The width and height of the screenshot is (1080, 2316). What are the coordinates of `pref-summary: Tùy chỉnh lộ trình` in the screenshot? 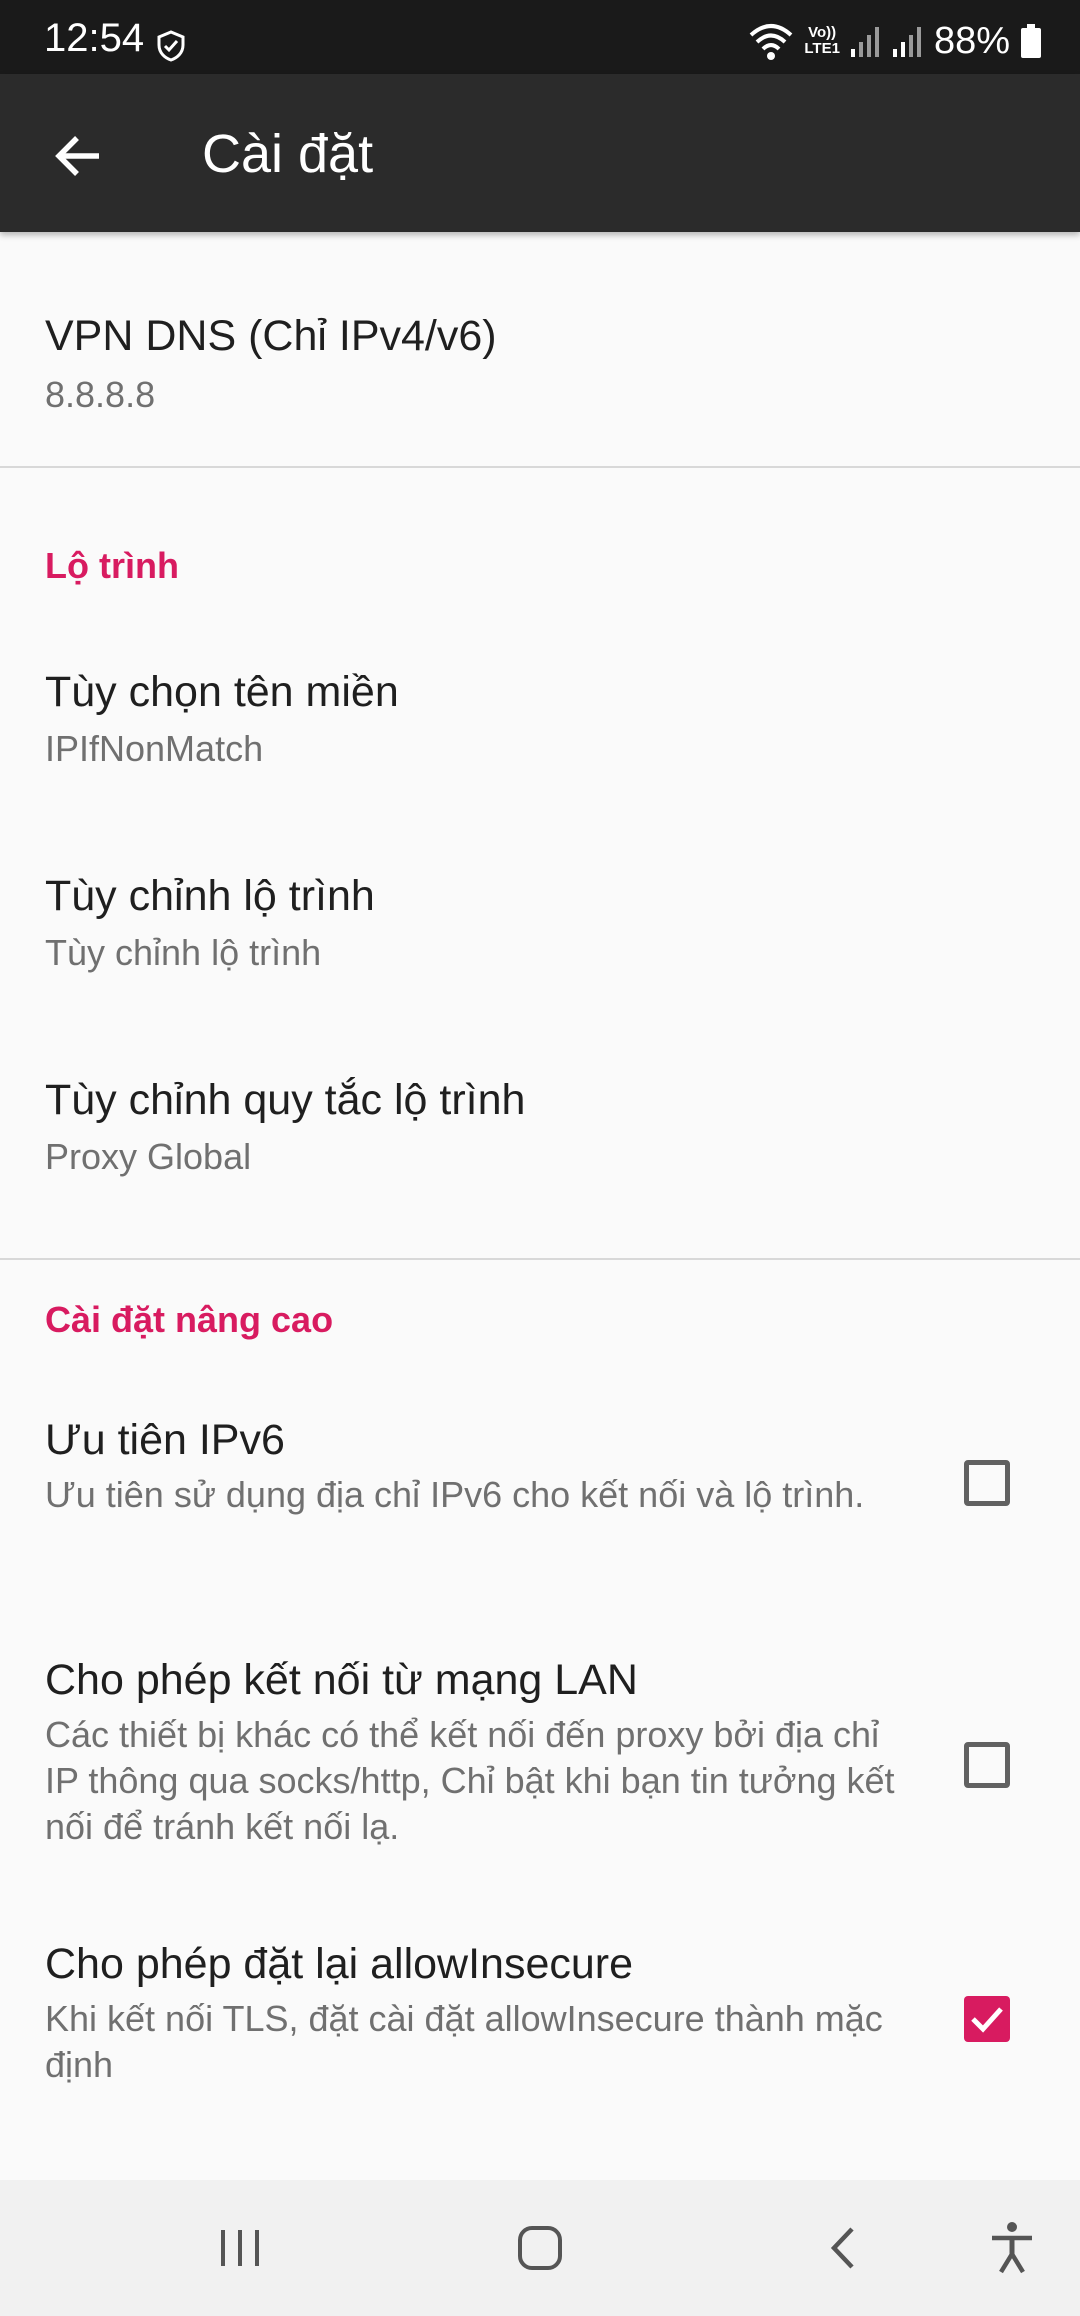 It's located at (183, 952).